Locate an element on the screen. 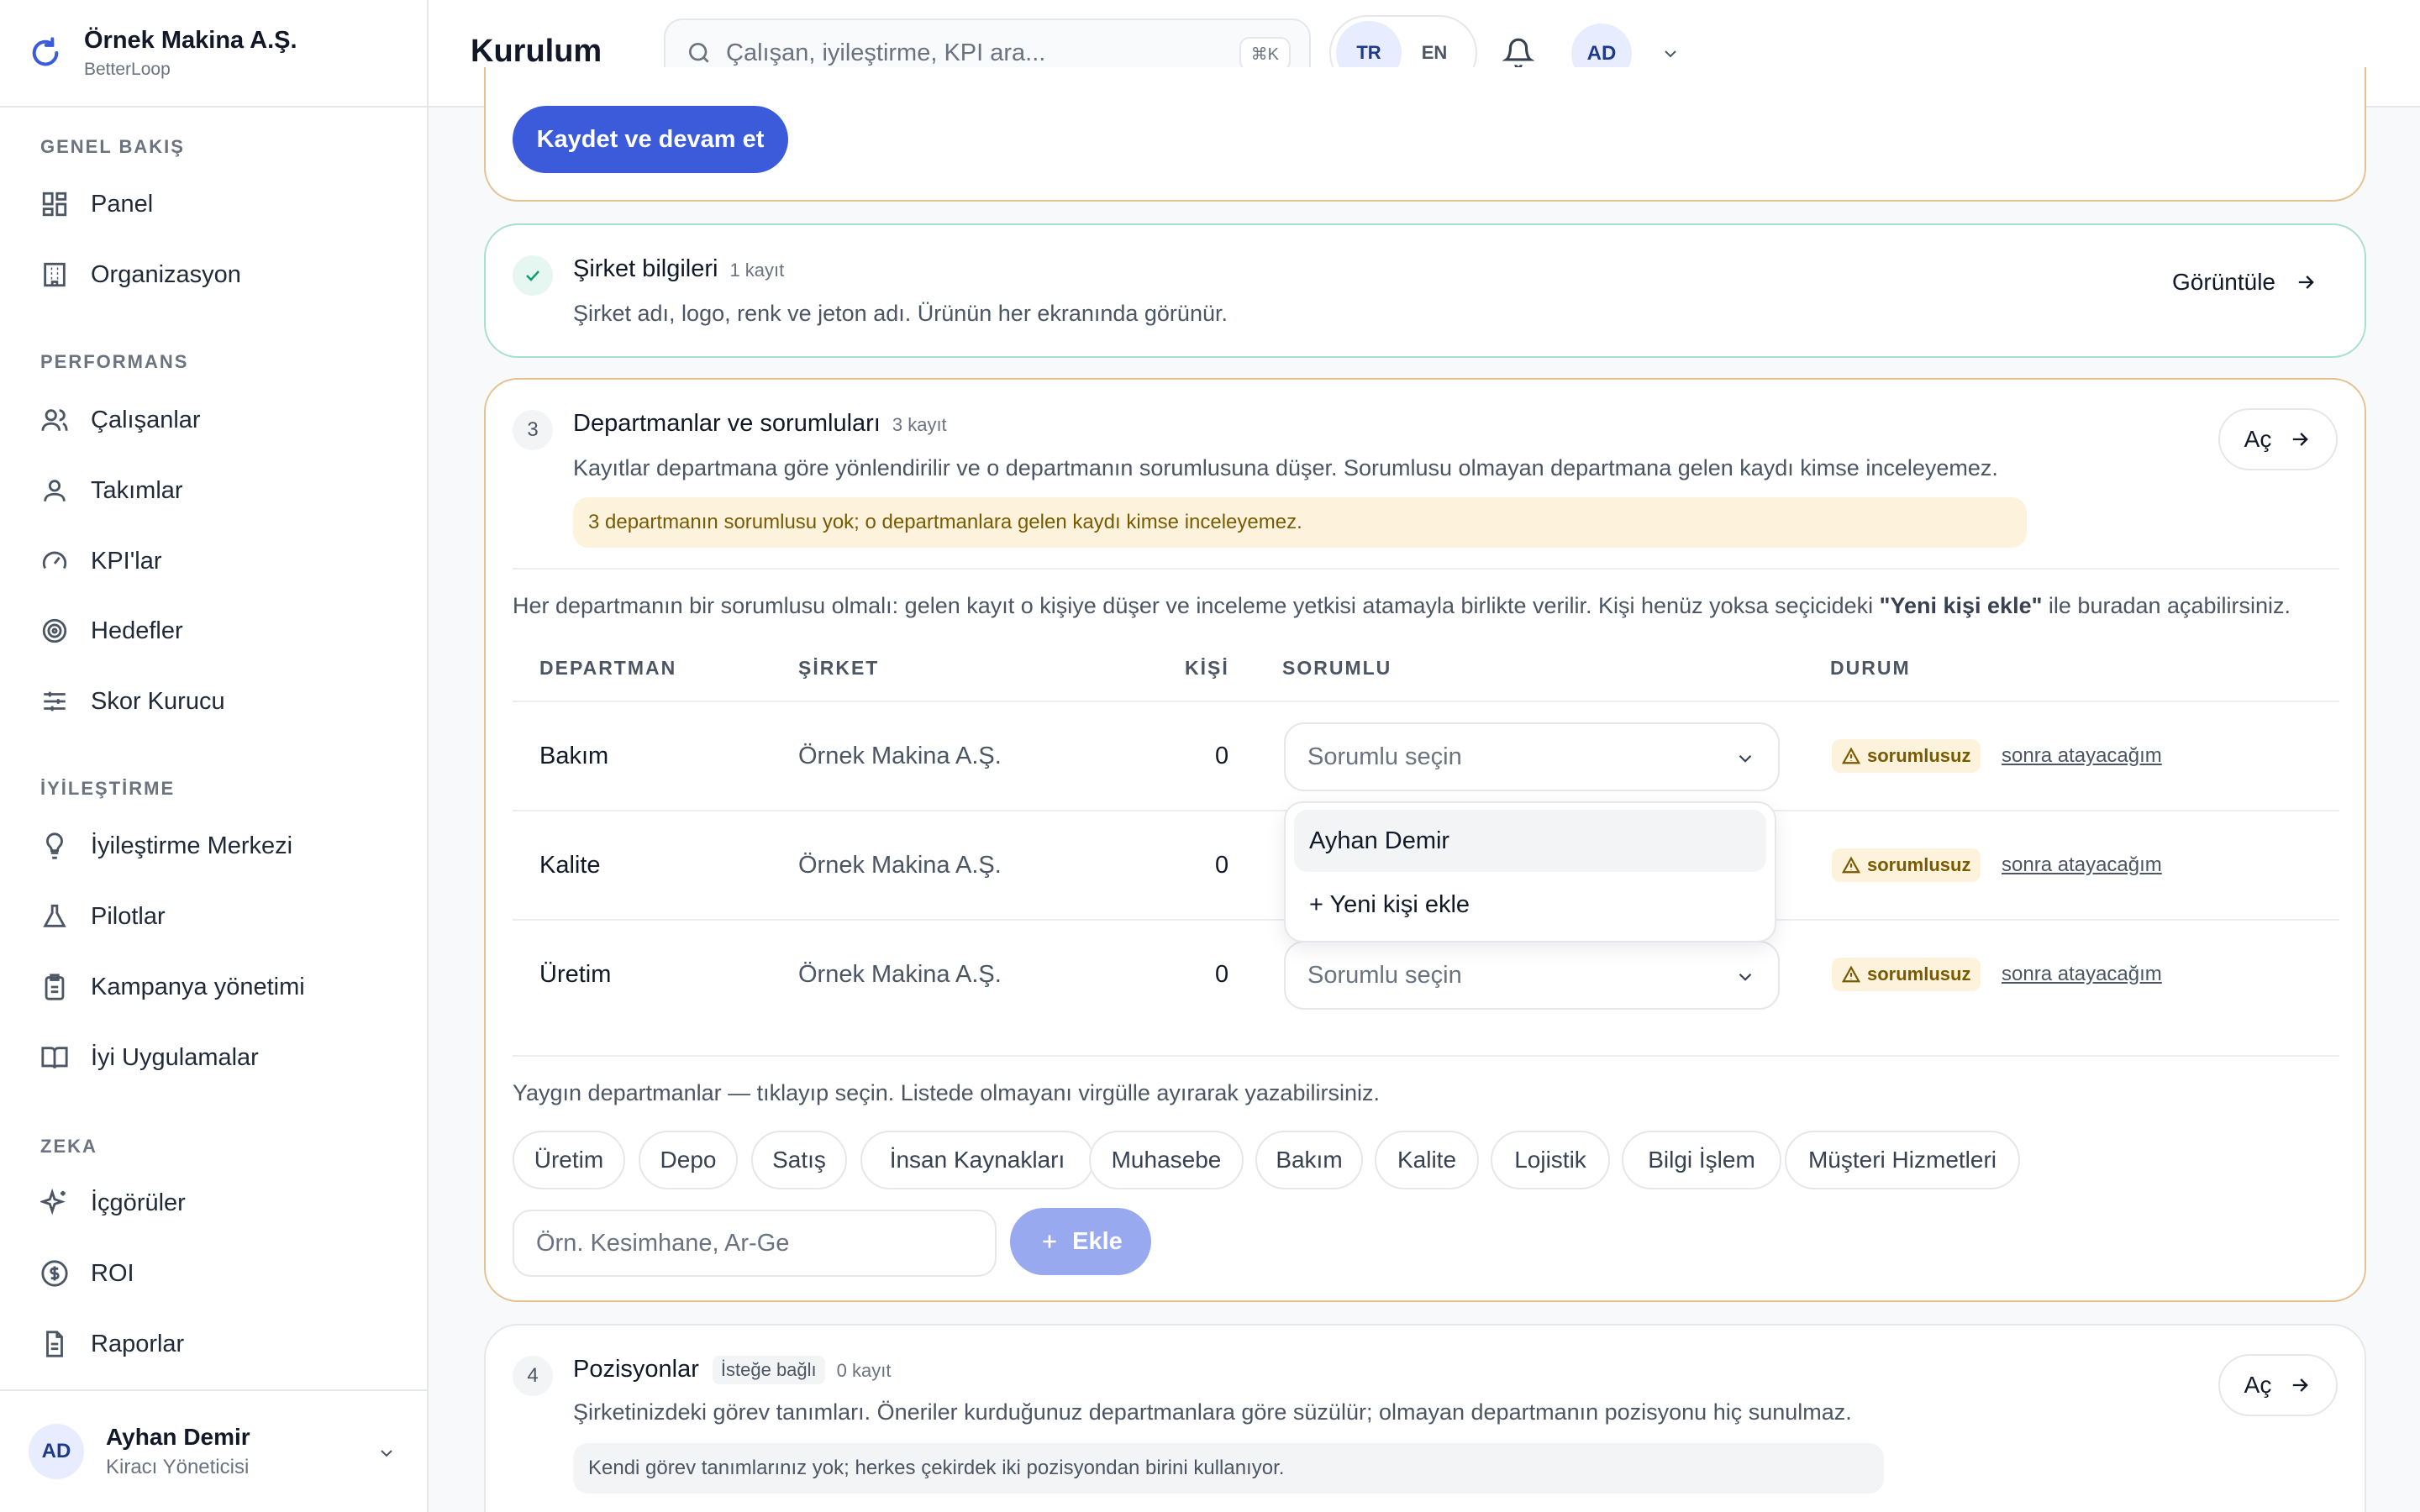  sidebar-item-roi: ROI is located at coordinates (87, 1273).